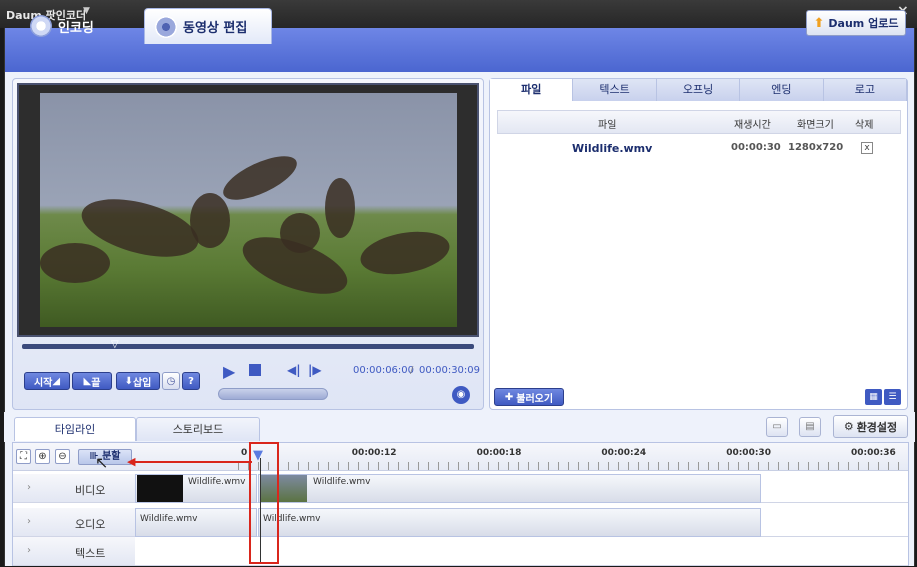 This screenshot has width=917, height=567. I want to click on video-edit-icon, so click(166, 26).